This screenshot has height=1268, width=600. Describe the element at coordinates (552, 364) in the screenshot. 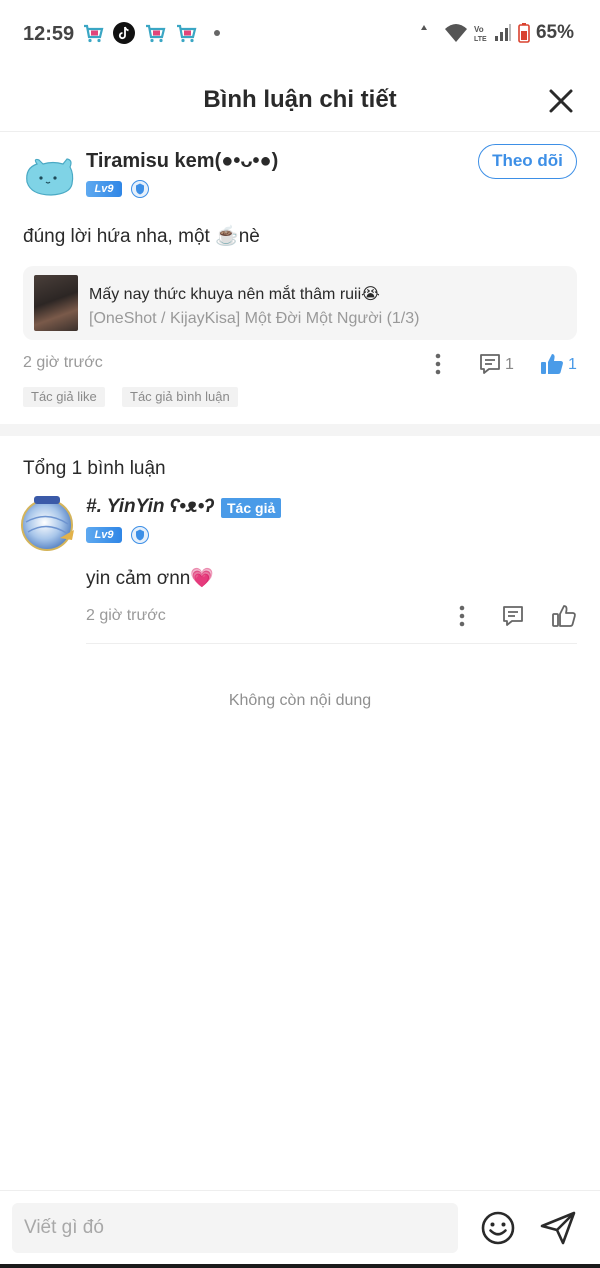

I see `like-filled-icon` at that location.